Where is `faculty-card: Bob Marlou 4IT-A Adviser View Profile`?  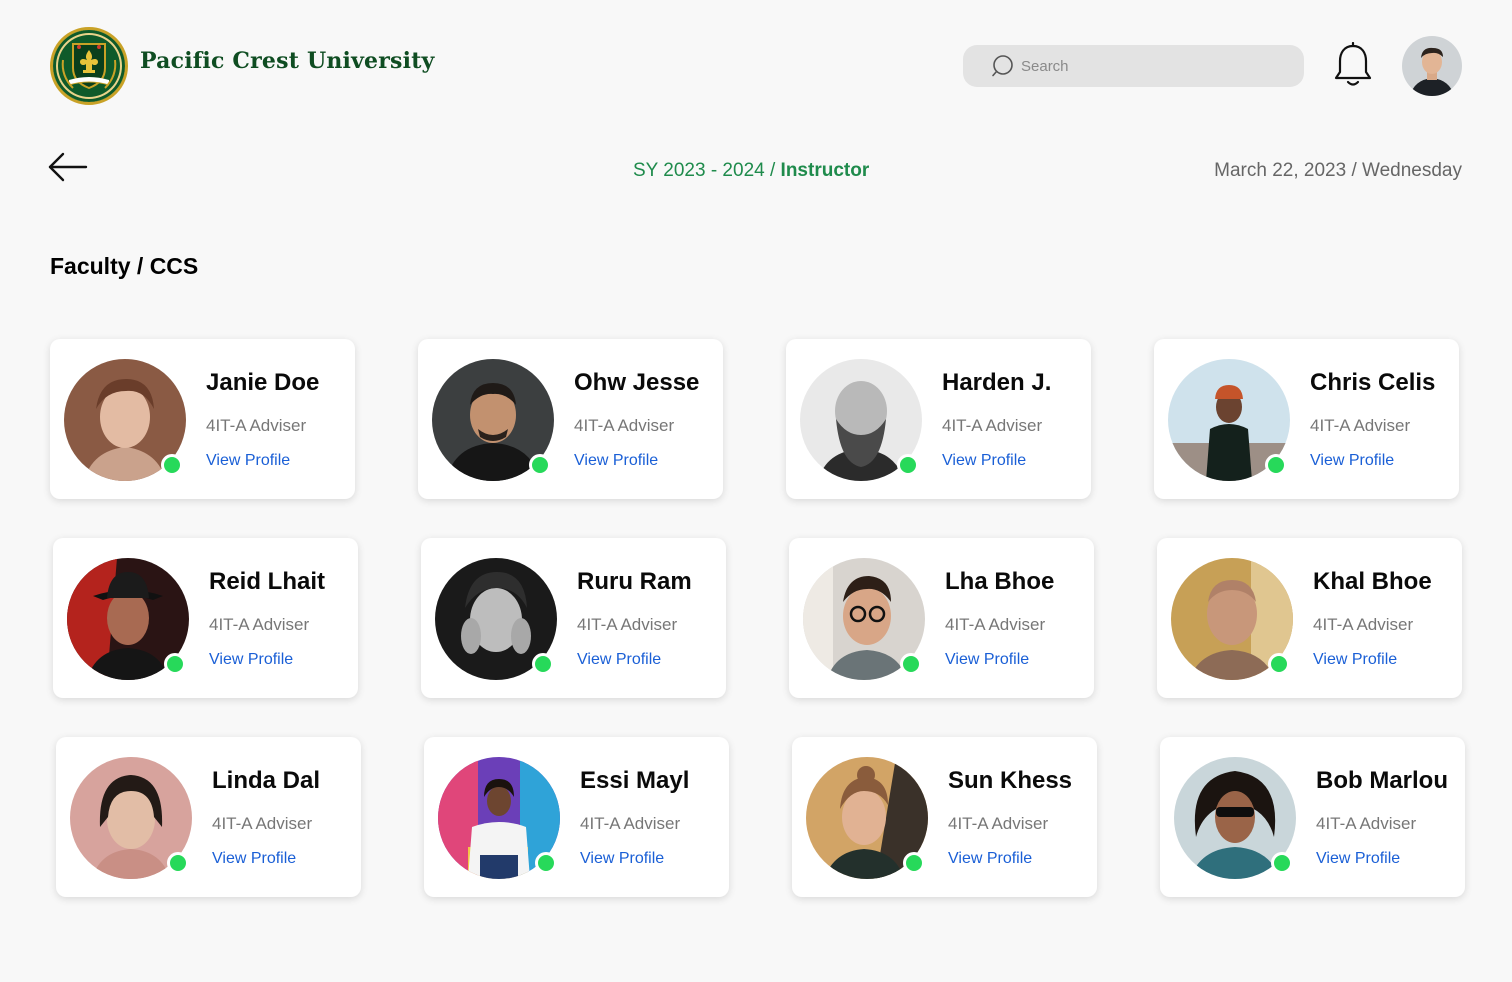 faculty-card: Bob Marlou 4IT-A Adviser View Profile is located at coordinates (1312, 817).